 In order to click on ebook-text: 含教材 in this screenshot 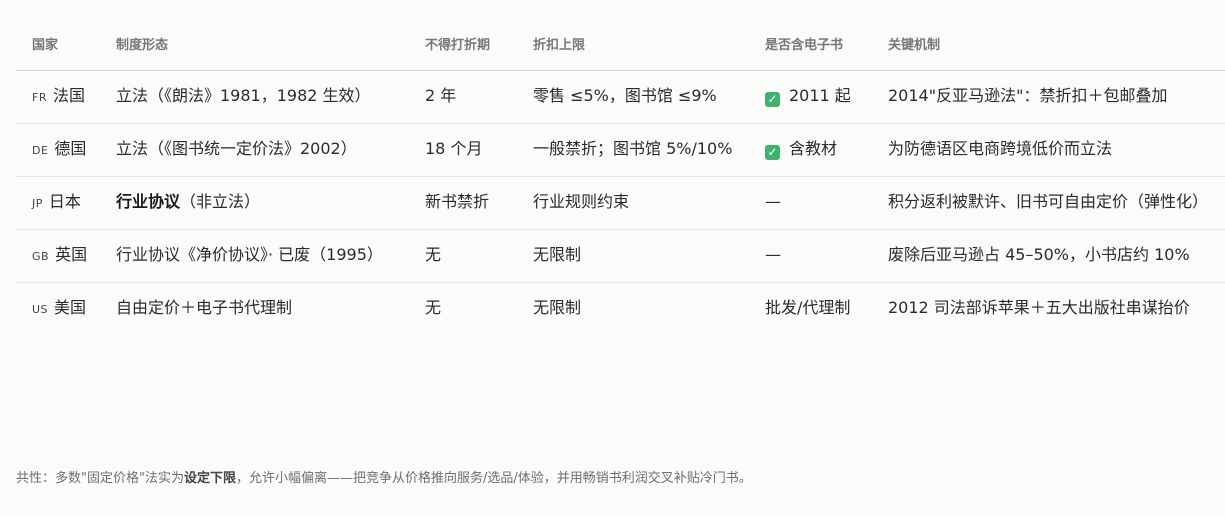, I will do `click(813, 148)`.